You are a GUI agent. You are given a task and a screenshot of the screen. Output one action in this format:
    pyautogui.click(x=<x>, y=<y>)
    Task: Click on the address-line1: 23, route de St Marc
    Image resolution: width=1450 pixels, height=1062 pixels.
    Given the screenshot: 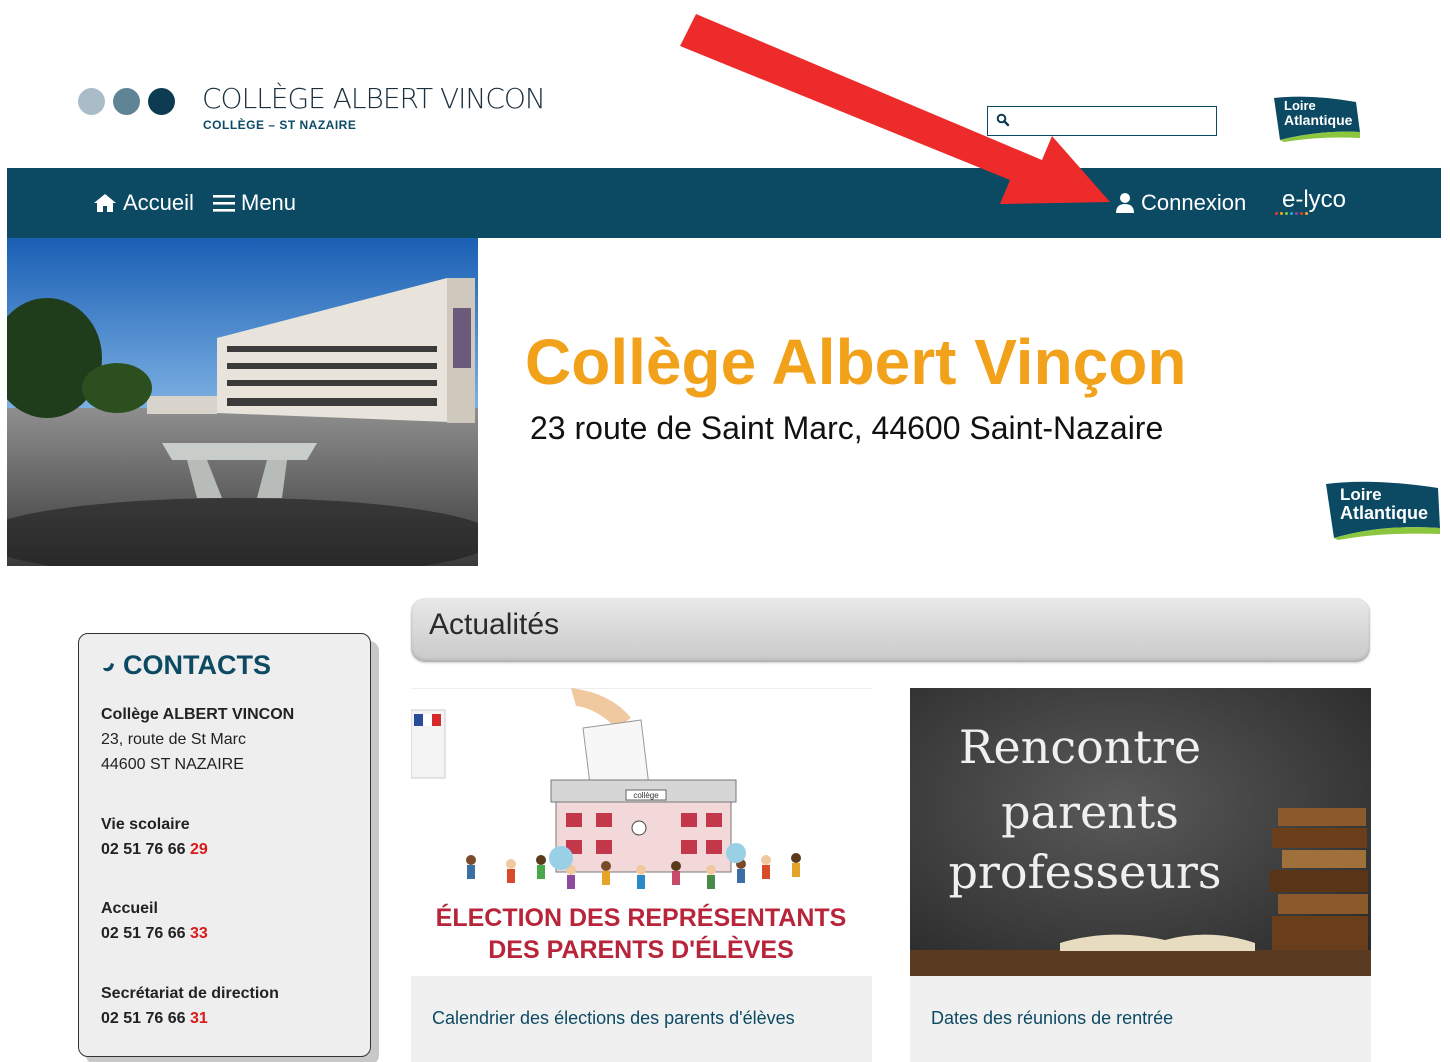 What is the action you would take?
    pyautogui.click(x=173, y=739)
    